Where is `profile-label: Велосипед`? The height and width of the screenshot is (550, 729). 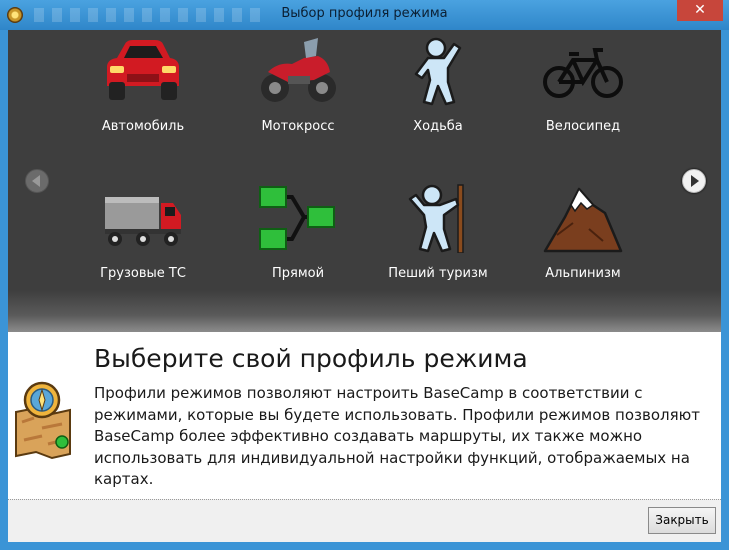
profile-label: Велосипед is located at coordinates (583, 126).